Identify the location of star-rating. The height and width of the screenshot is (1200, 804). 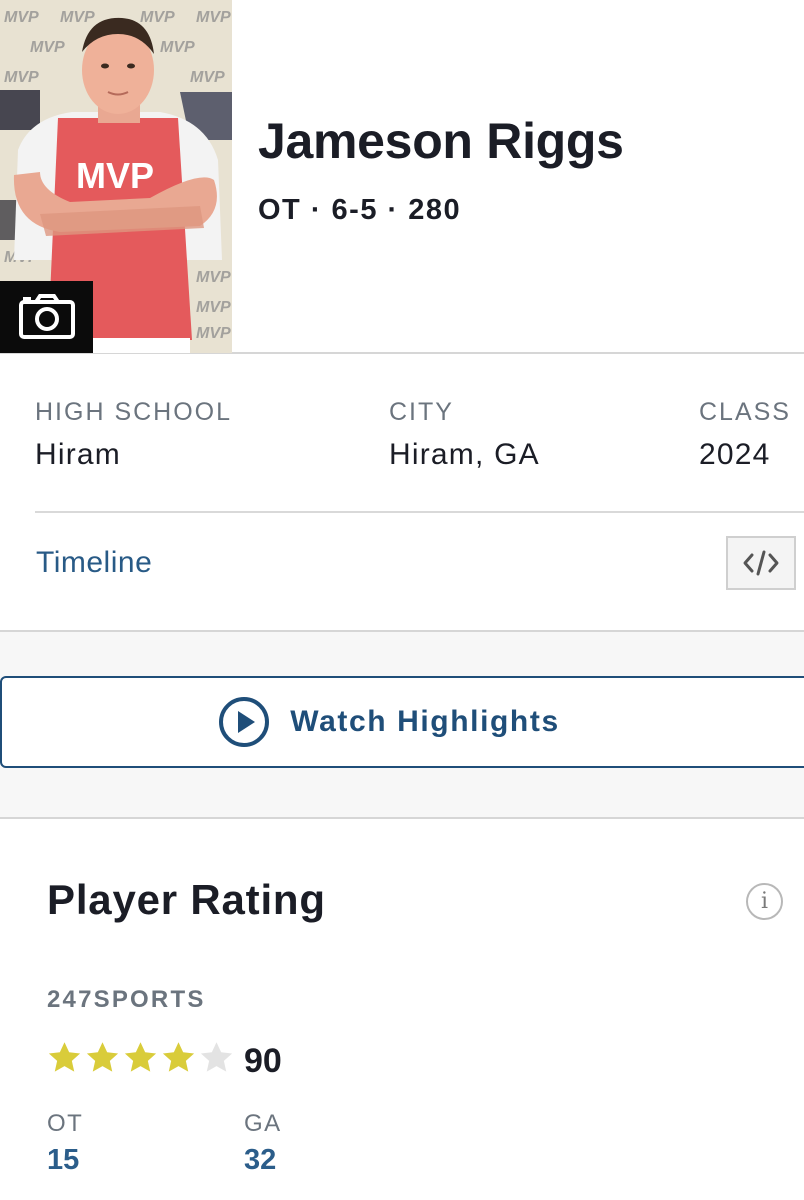
(140, 1058).